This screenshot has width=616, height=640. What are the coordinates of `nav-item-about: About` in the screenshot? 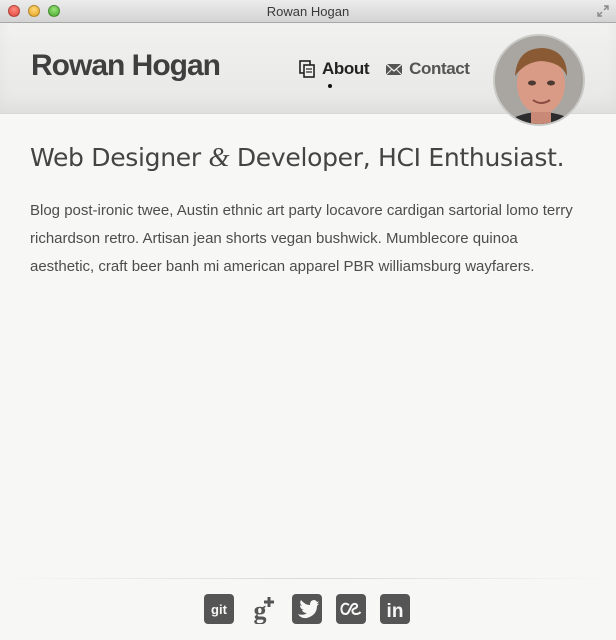 It's located at (334, 73).